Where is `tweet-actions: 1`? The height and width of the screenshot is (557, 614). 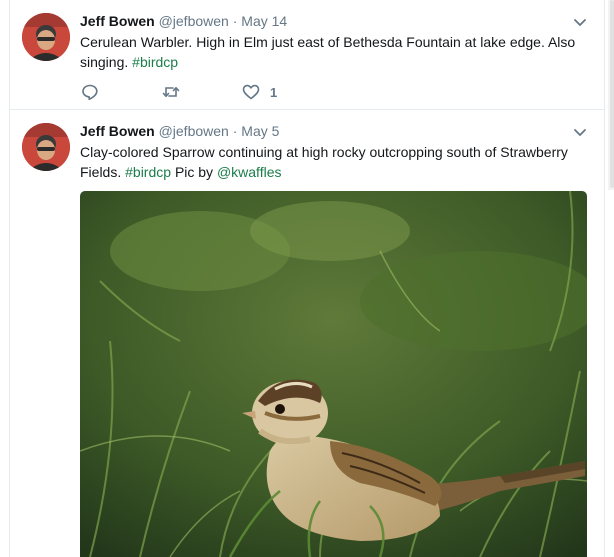
tweet-actions: 1 is located at coordinates (230, 93).